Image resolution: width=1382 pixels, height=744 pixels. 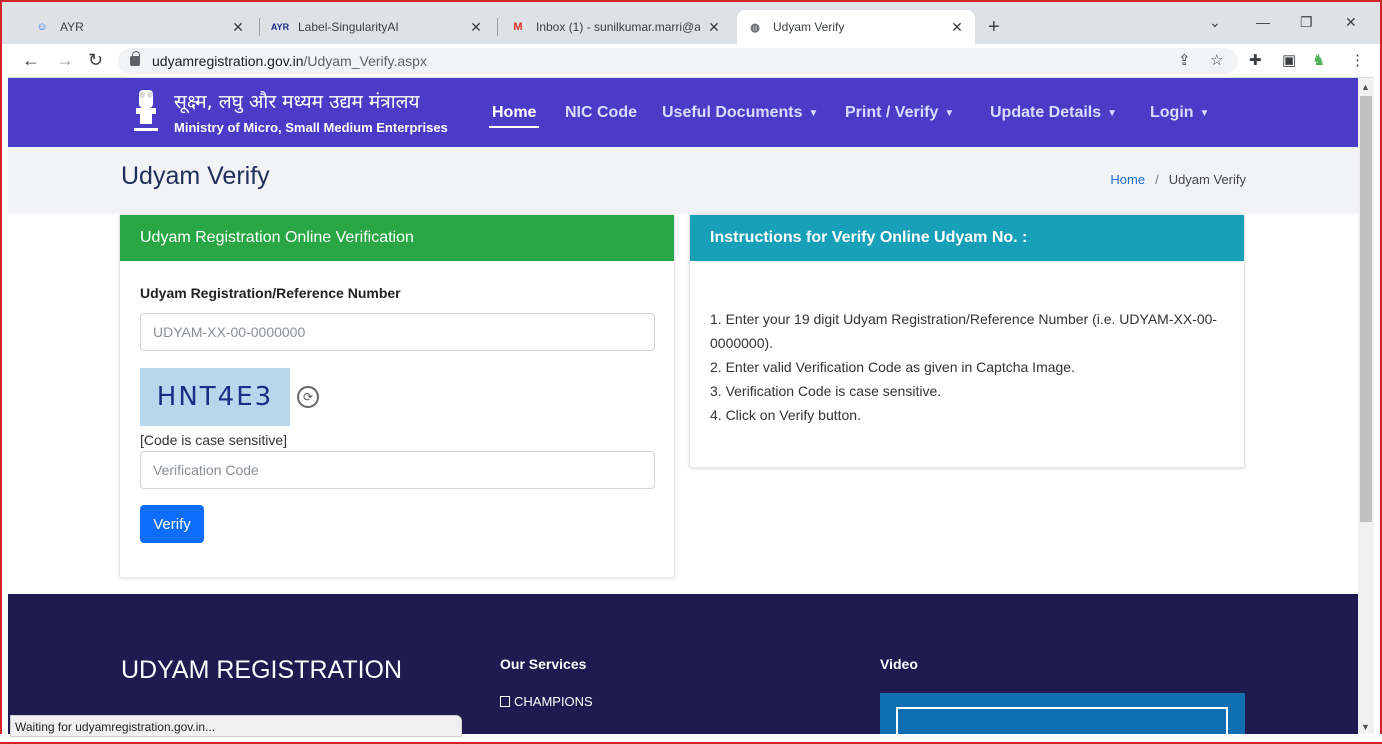 What do you see at coordinates (1351, 22) in the screenshot?
I see `window-close-icon: ✕` at bounding box center [1351, 22].